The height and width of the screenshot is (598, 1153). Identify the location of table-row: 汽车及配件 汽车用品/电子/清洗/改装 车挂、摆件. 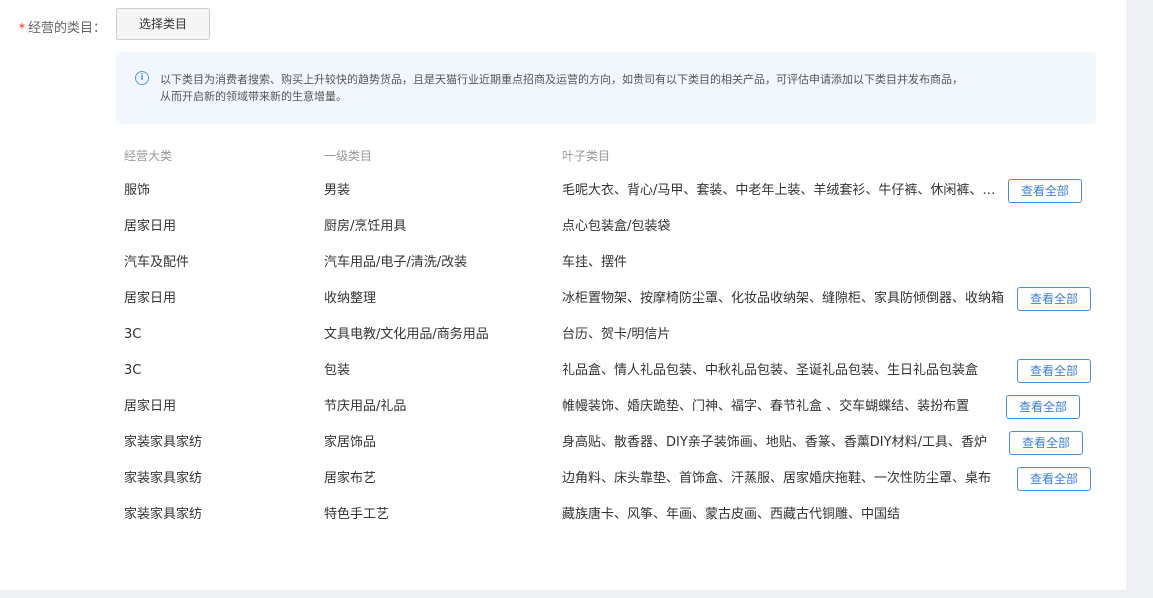
(563, 264).